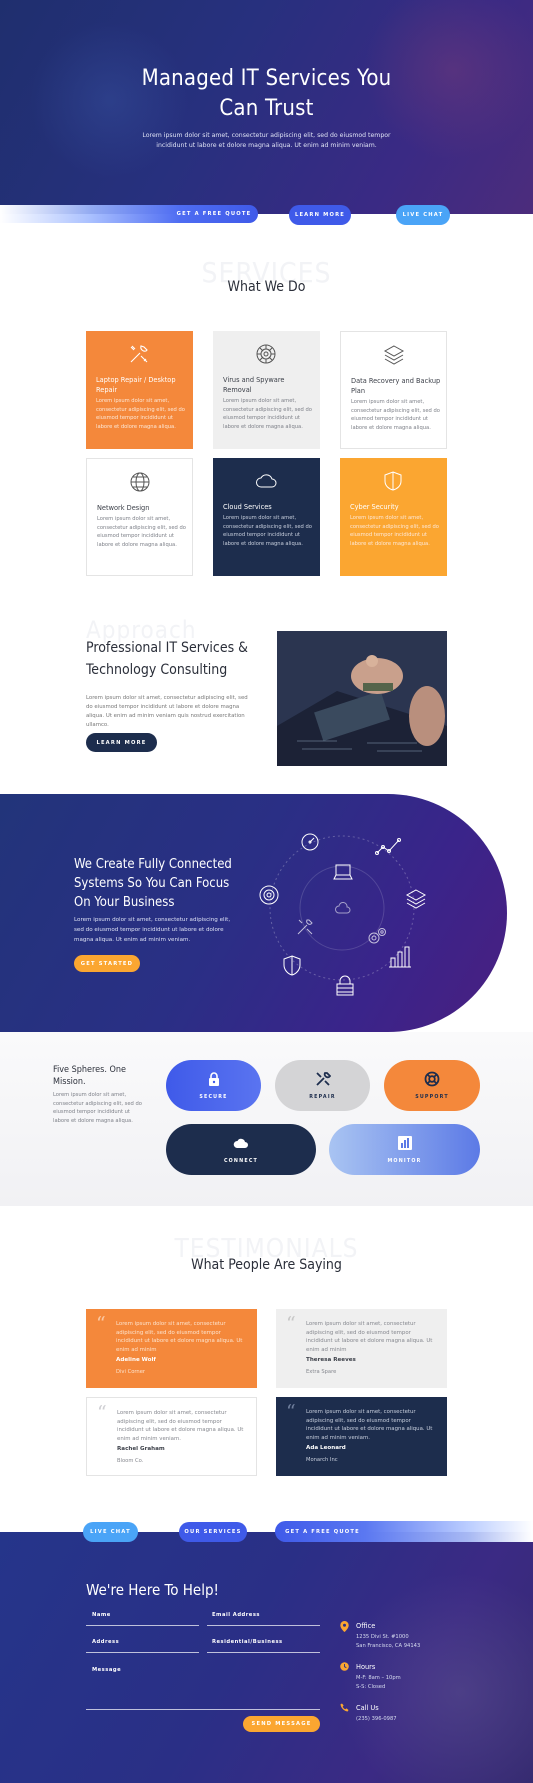  What do you see at coordinates (266, 1265) in the screenshot?
I see `testimonials-title: What People Are Saying` at bounding box center [266, 1265].